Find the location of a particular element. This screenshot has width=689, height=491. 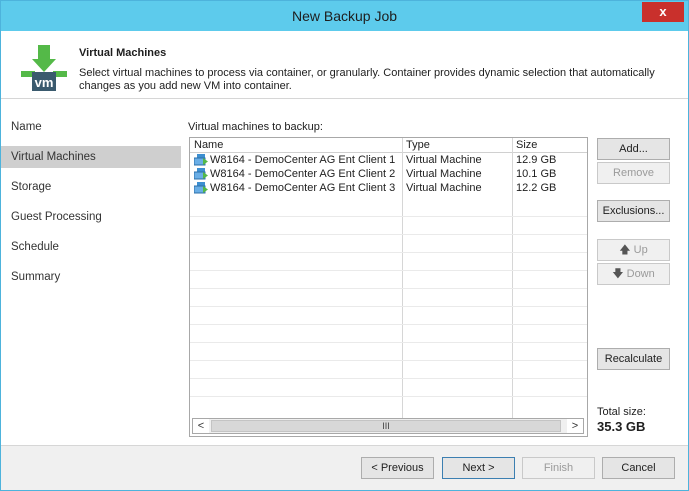

recalculate-button: Recalculate is located at coordinates (633, 359).